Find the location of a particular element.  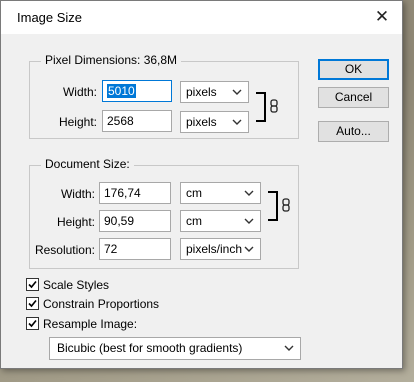

resolution-unit-value: pixels/inch is located at coordinates (214, 249).